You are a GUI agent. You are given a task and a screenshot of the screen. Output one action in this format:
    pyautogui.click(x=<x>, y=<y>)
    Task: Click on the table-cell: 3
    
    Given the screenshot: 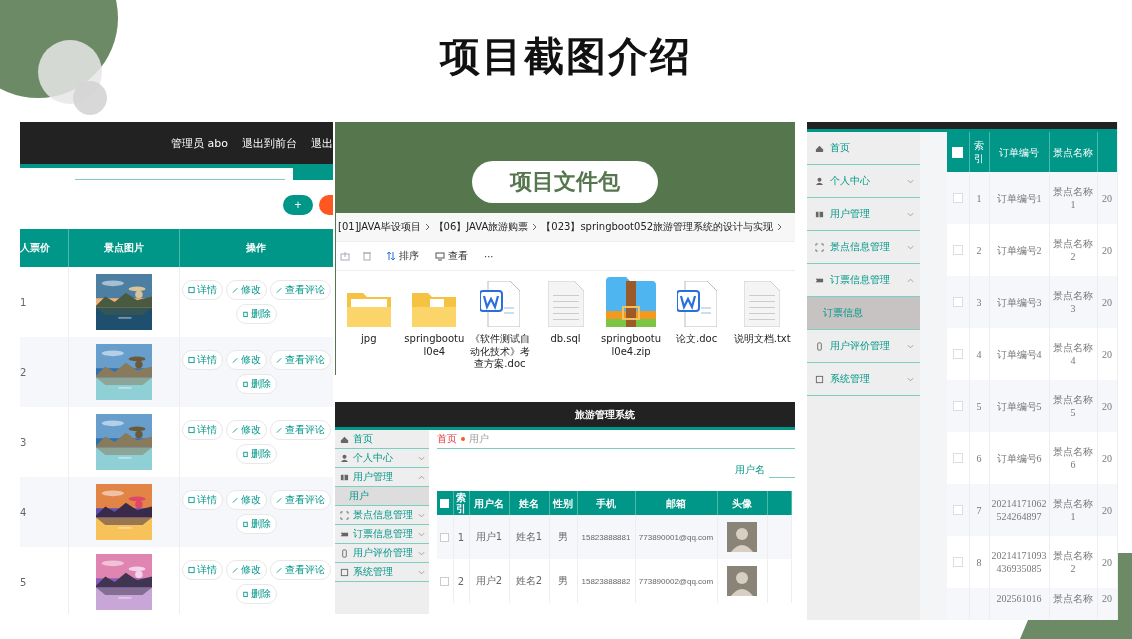 What is the action you would take?
    pyautogui.click(x=979, y=302)
    